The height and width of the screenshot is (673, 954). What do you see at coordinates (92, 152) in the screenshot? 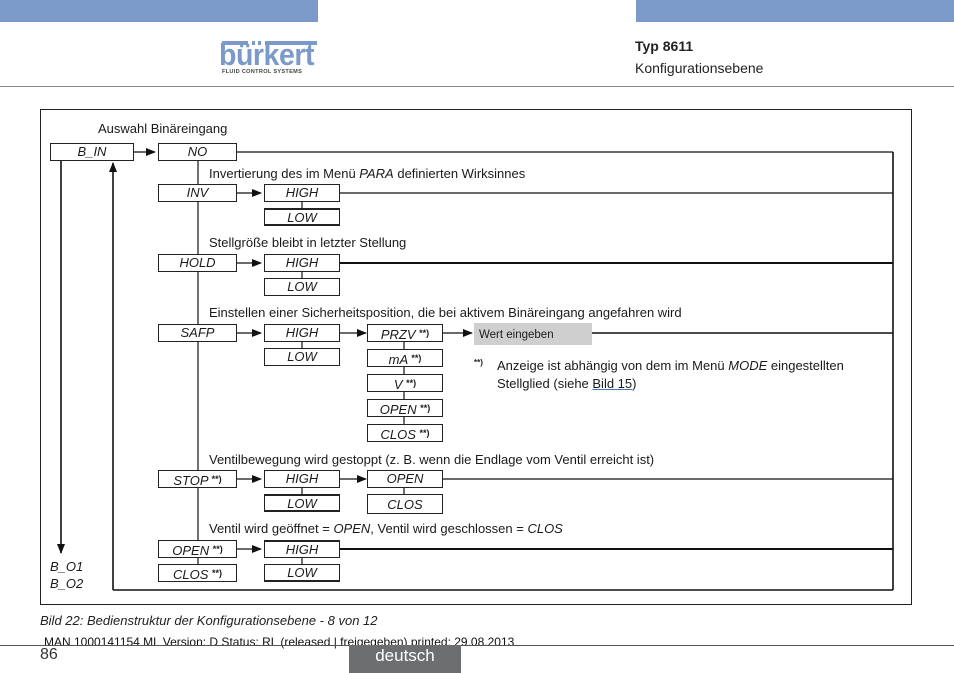
I see `menu-b-in: B_IN` at bounding box center [92, 152].